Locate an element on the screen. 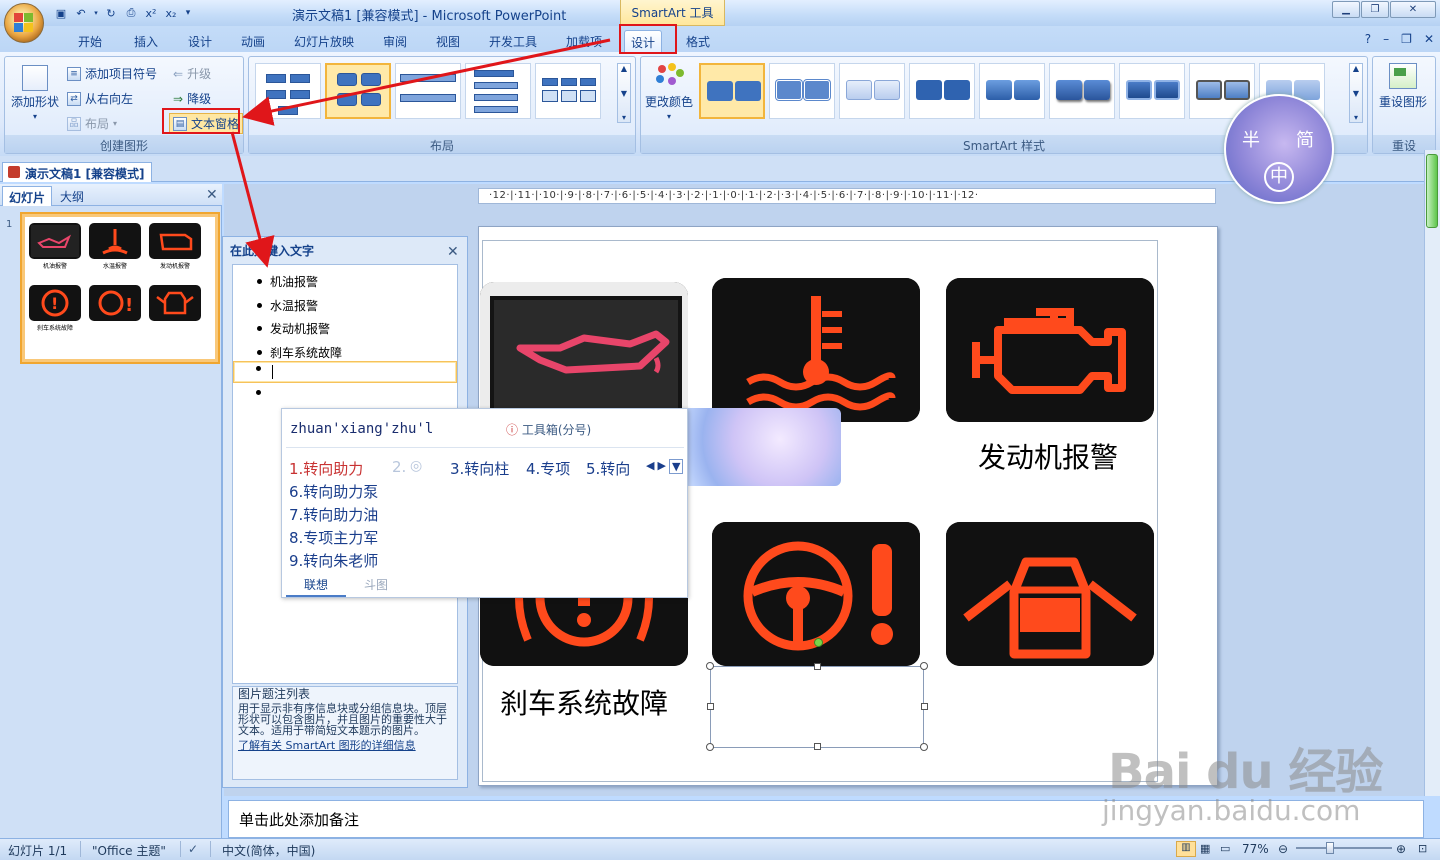  zoom-out-icon: ⊖ is located at coordinates (1283, 849).